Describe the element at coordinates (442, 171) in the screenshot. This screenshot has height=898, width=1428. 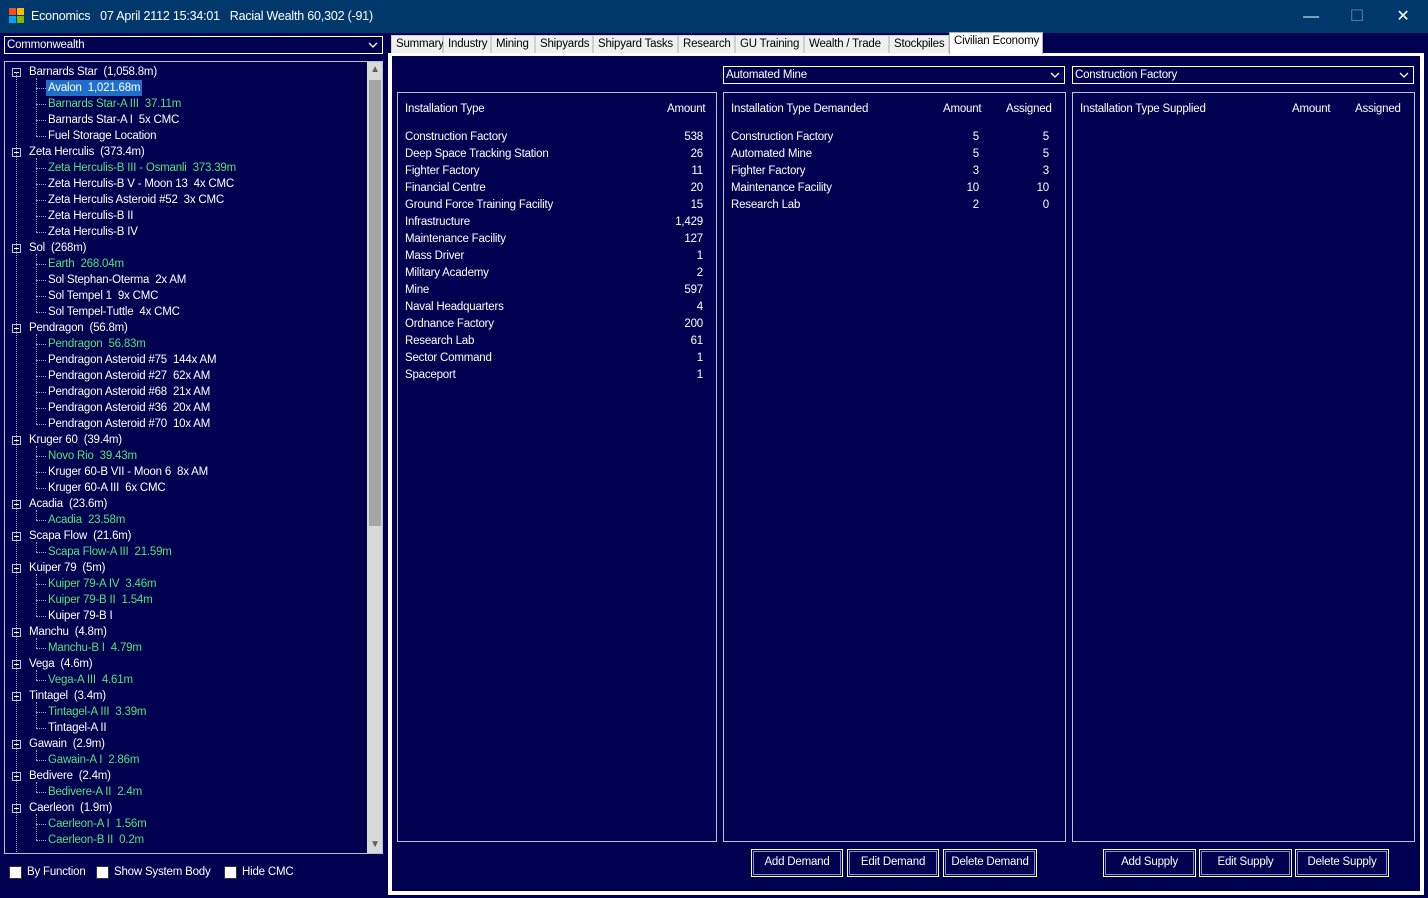
I see `installation-type-cell: Fighter Factory` at that location.